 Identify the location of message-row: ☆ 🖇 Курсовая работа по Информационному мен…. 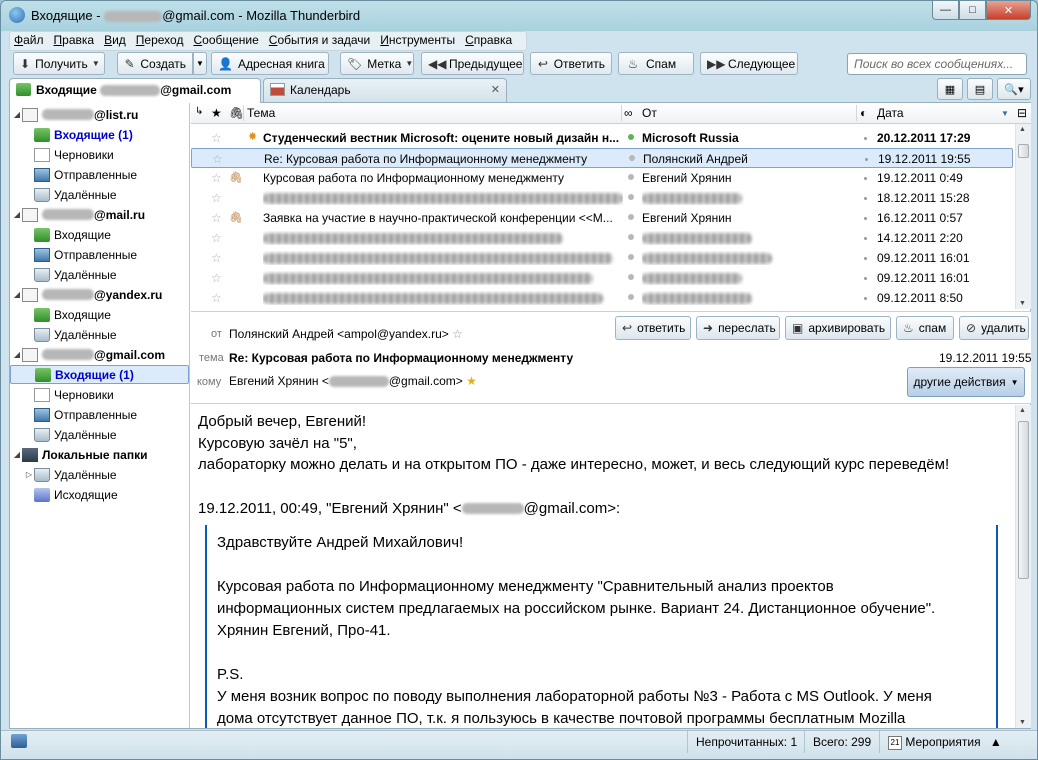
(602, 178).